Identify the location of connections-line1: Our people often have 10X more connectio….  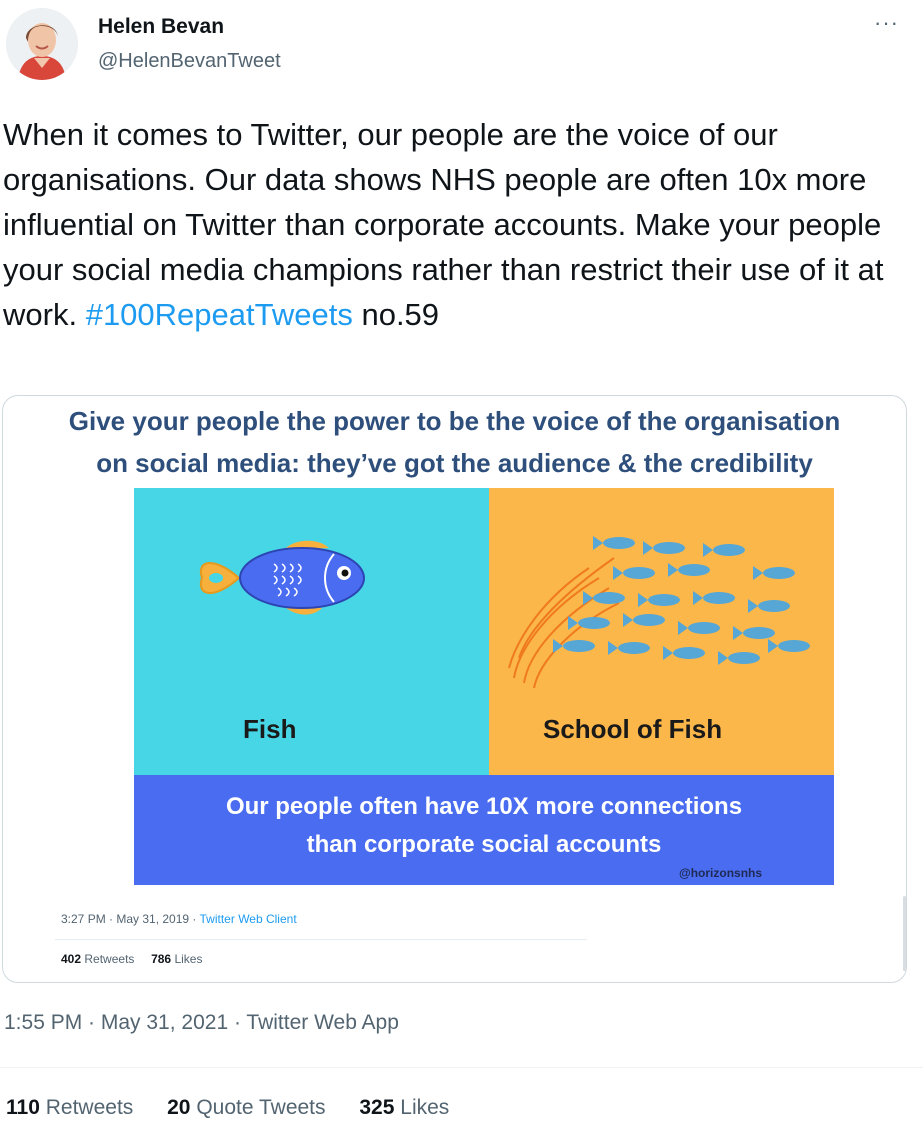
(484, 806).